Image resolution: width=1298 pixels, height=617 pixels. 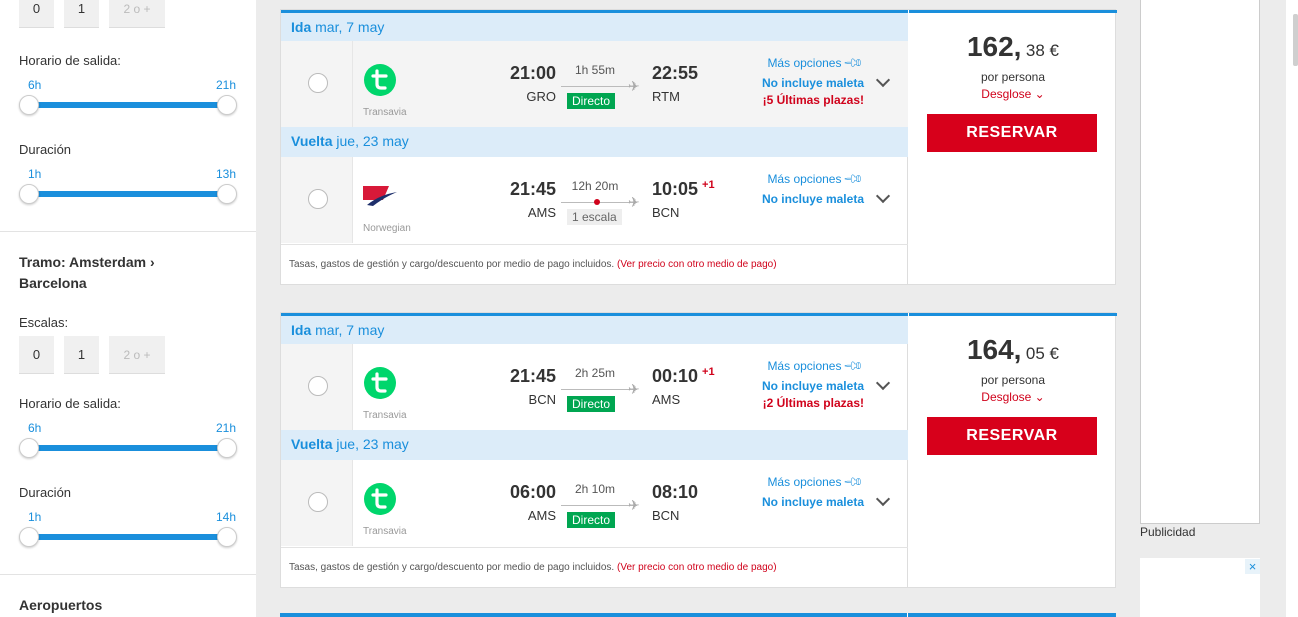 I want to click on arrival-airport: RTM, so click(x=666, y=96).